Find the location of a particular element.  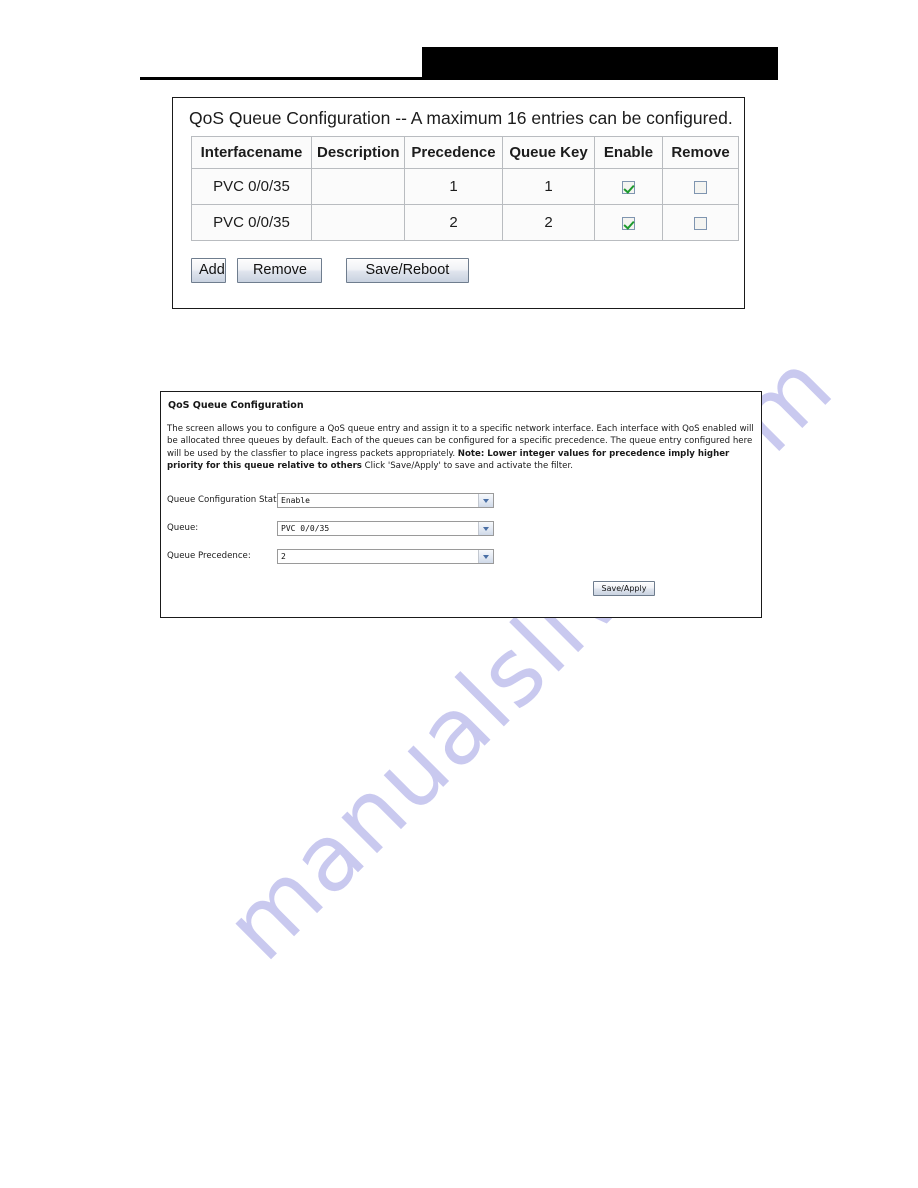

column-header-enable: Enable is located at coordinates (628, 152).